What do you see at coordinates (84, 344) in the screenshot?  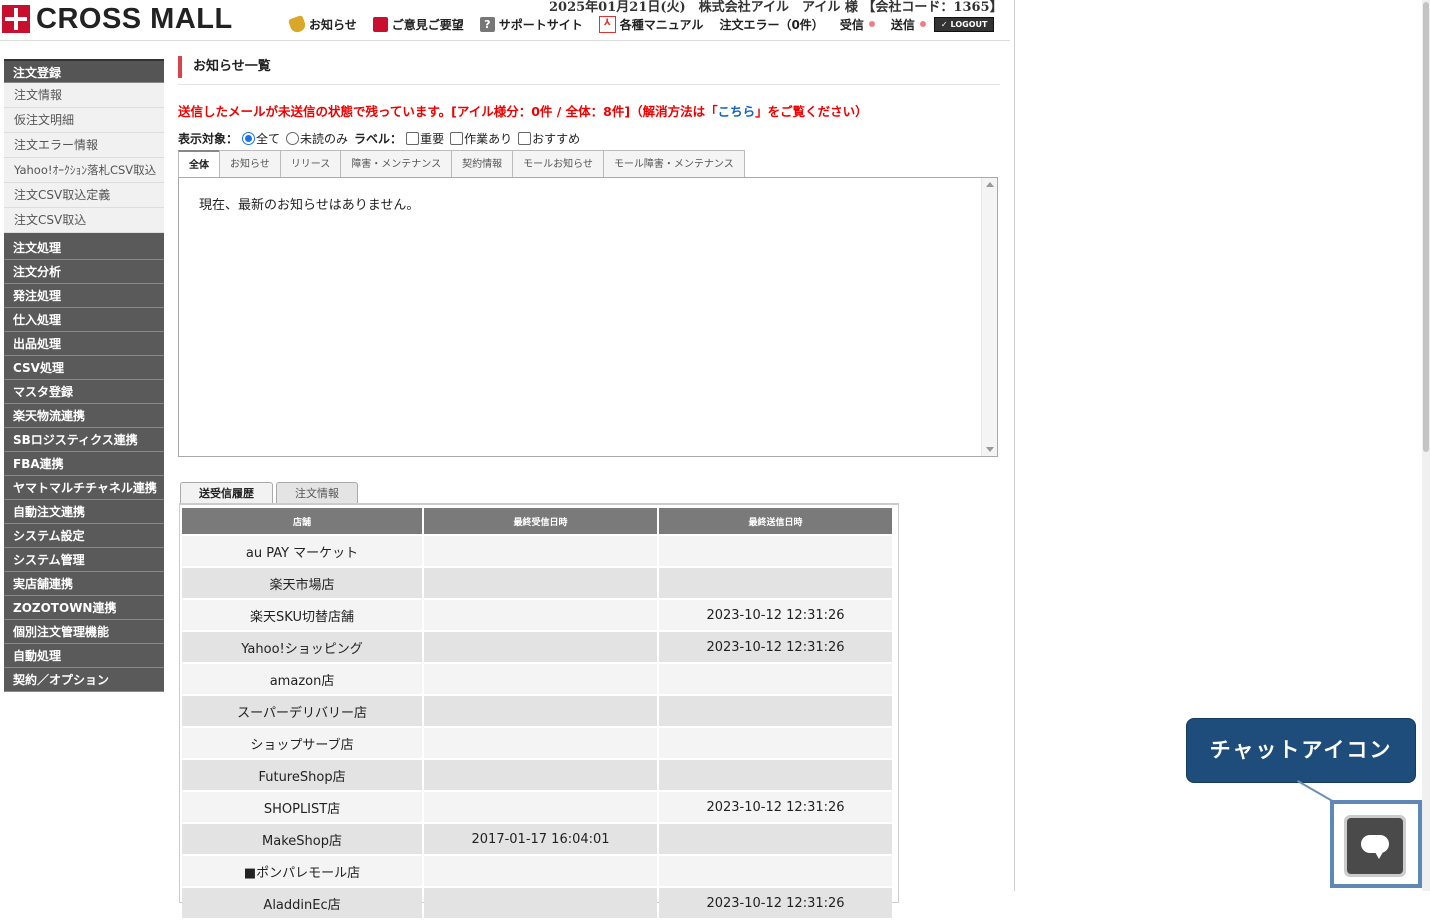 I see `sidebar-menu: 出品処理` at bounding box center [84, 344].